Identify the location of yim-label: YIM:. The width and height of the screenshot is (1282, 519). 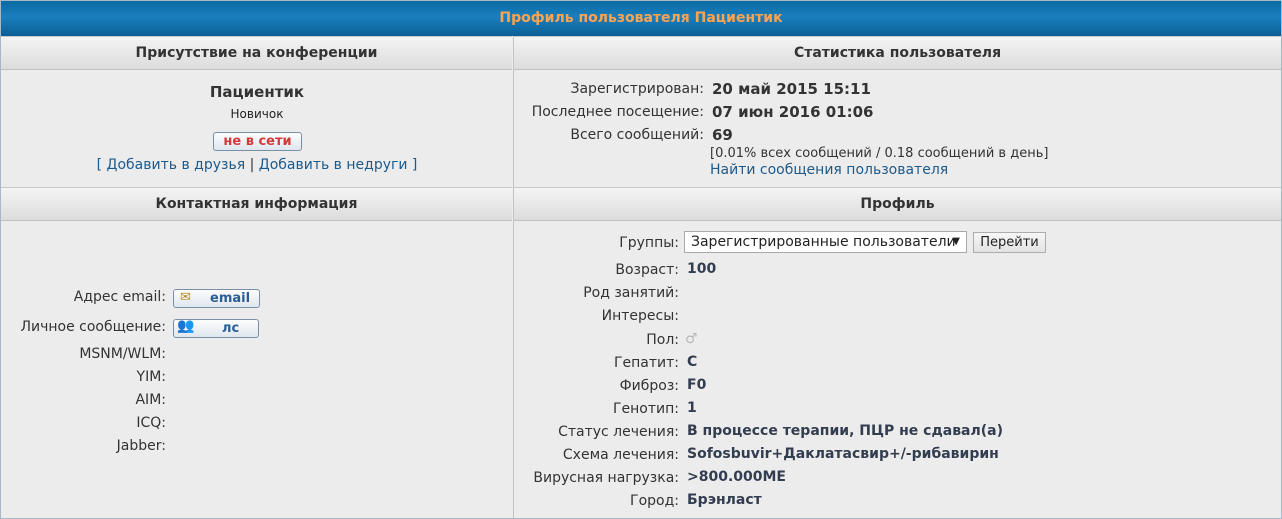
(151, 377).